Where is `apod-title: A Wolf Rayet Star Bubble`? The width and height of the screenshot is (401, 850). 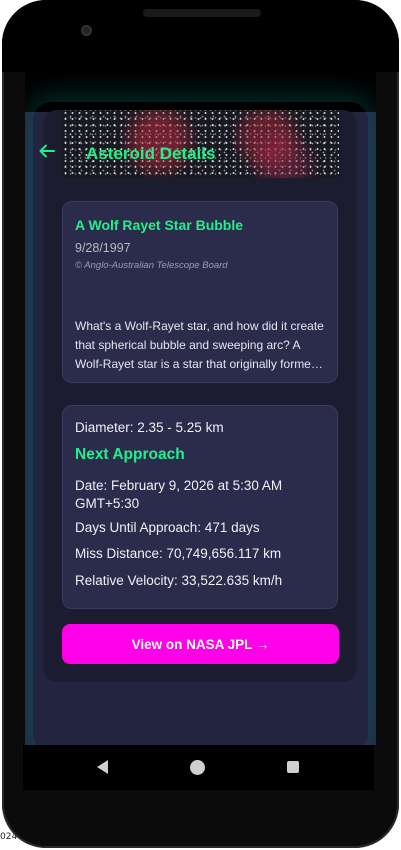 apod-title: A Wolf Rayet Star Bubble is located at coordinates (159, 225).